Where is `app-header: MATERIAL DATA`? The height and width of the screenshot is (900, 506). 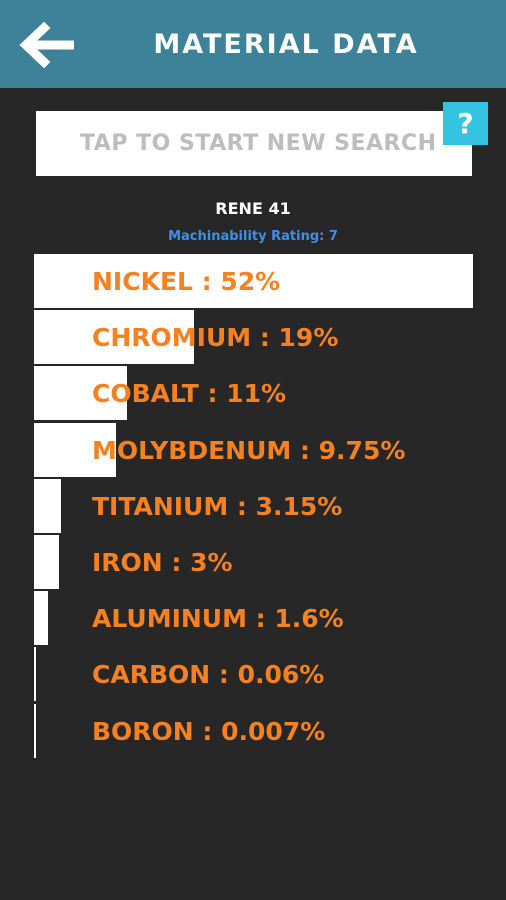 app-header: MATERIAL DATA is located at coordinates (253, 44).